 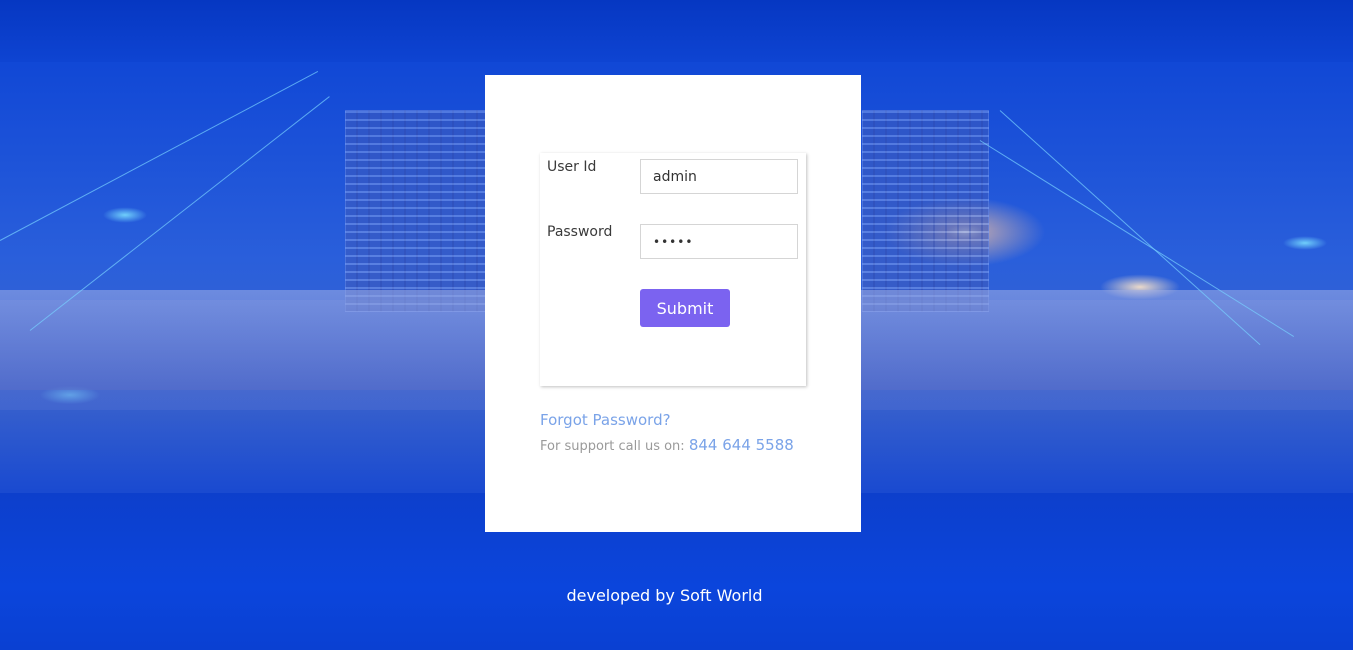 I want to click on footer-credit: developed by Soft World, so click(x=664, y=595).